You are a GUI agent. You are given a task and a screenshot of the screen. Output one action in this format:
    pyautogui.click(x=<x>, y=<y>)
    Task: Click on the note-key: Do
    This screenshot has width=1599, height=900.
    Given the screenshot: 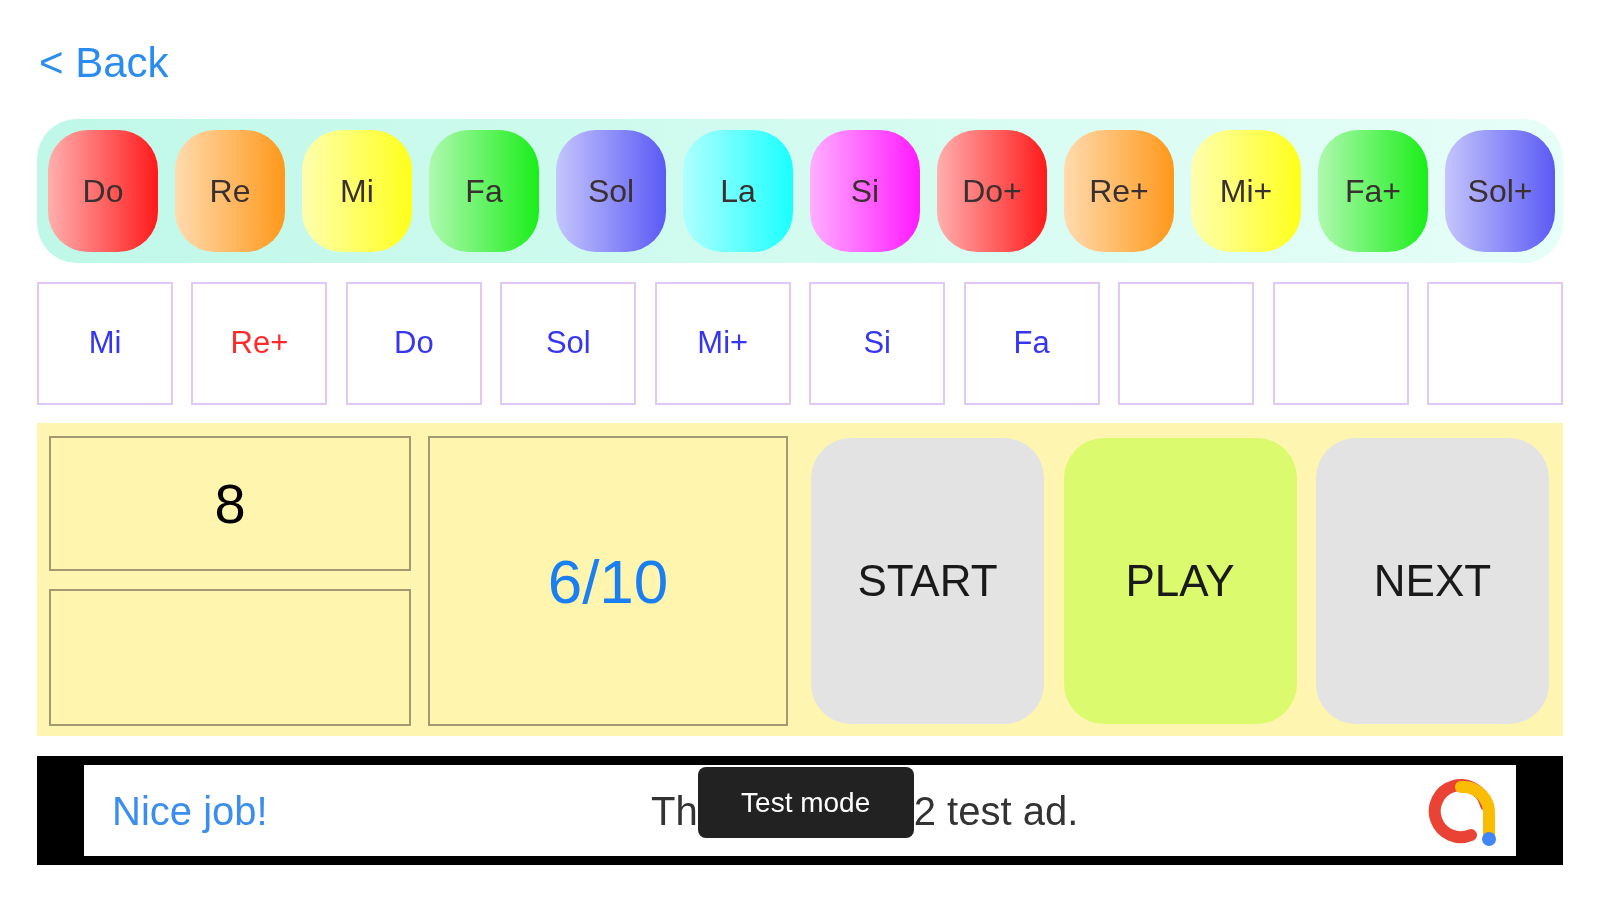 What is the action you would take?
    pyautogui.click(x=103, y=191)
    